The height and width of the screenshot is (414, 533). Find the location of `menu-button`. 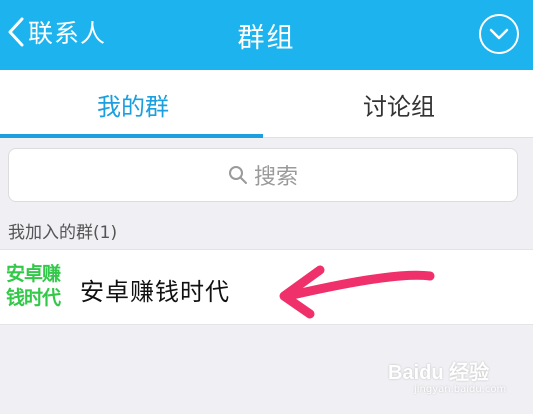

menu-button is located at coordinates (499, 34).